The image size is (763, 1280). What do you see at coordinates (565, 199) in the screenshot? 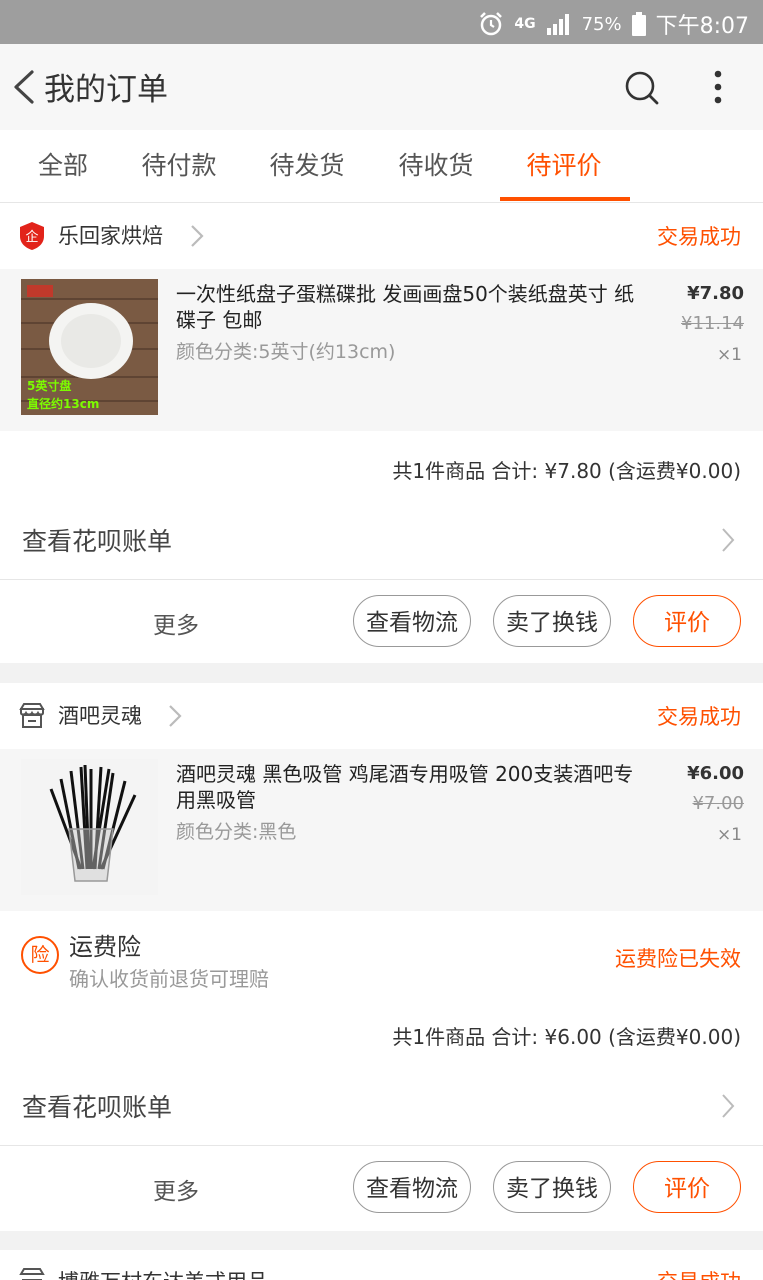
I see `active-tab-indicator` at bounding box center [565, 199].